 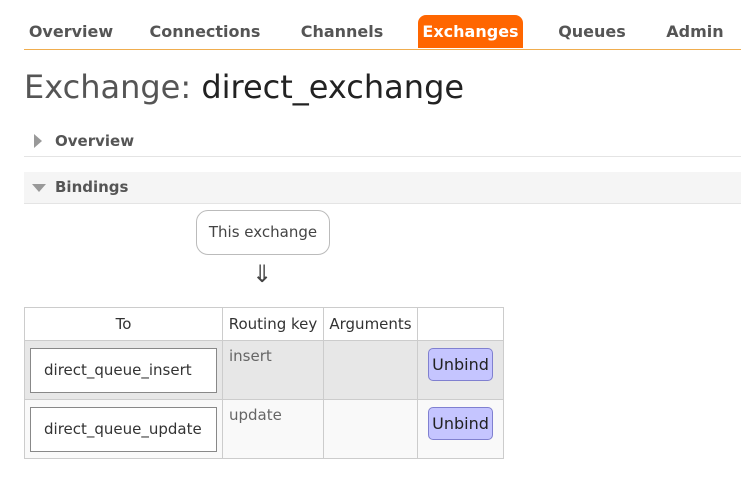 What do you see at coordinates (273, 370) in the screenshot?
I see `routing-key-cell: insert` at bounding box center [273, 370].